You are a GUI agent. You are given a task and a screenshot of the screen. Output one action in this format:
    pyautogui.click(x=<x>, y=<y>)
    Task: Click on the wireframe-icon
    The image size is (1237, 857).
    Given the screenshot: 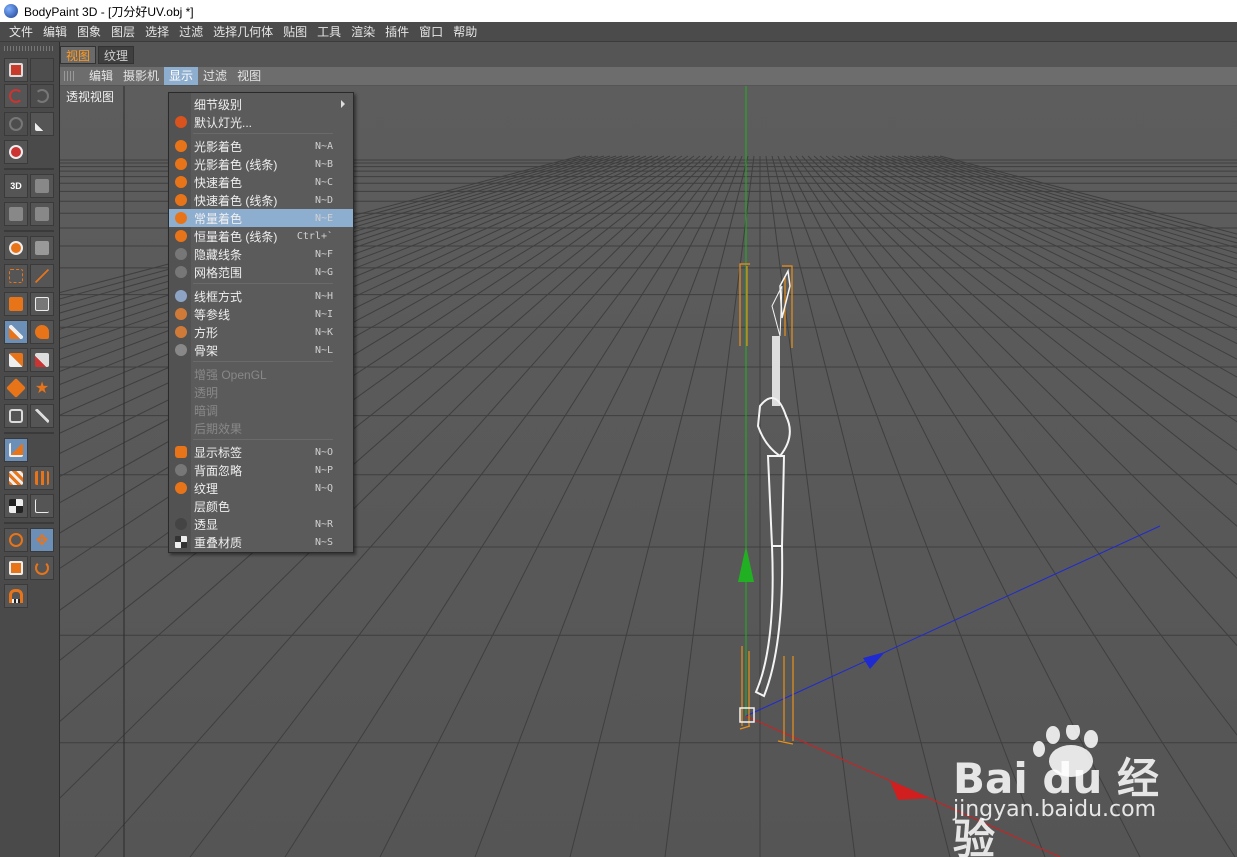 What is the action you would take?
    pyautogui.click(x=181, y=296)
    